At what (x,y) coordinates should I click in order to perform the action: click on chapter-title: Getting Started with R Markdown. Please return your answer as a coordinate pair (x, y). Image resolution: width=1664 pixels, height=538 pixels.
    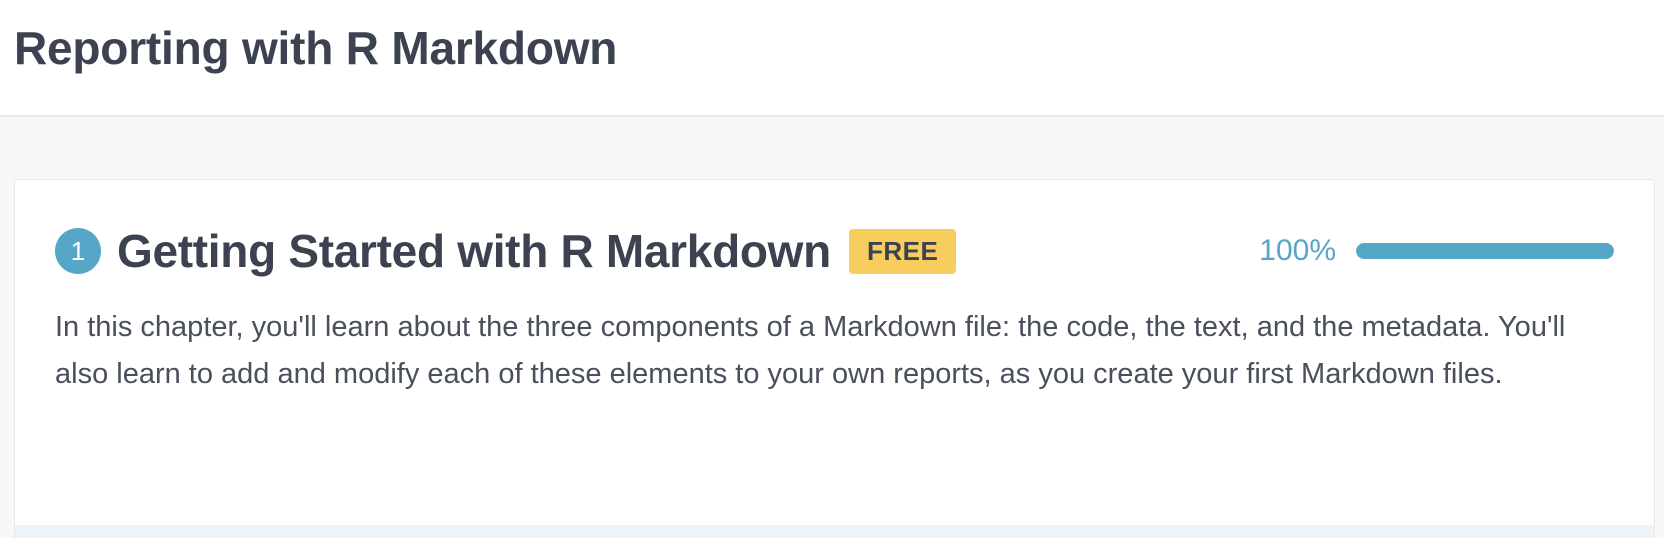
    Looking at the image, I should click on (474, 251).